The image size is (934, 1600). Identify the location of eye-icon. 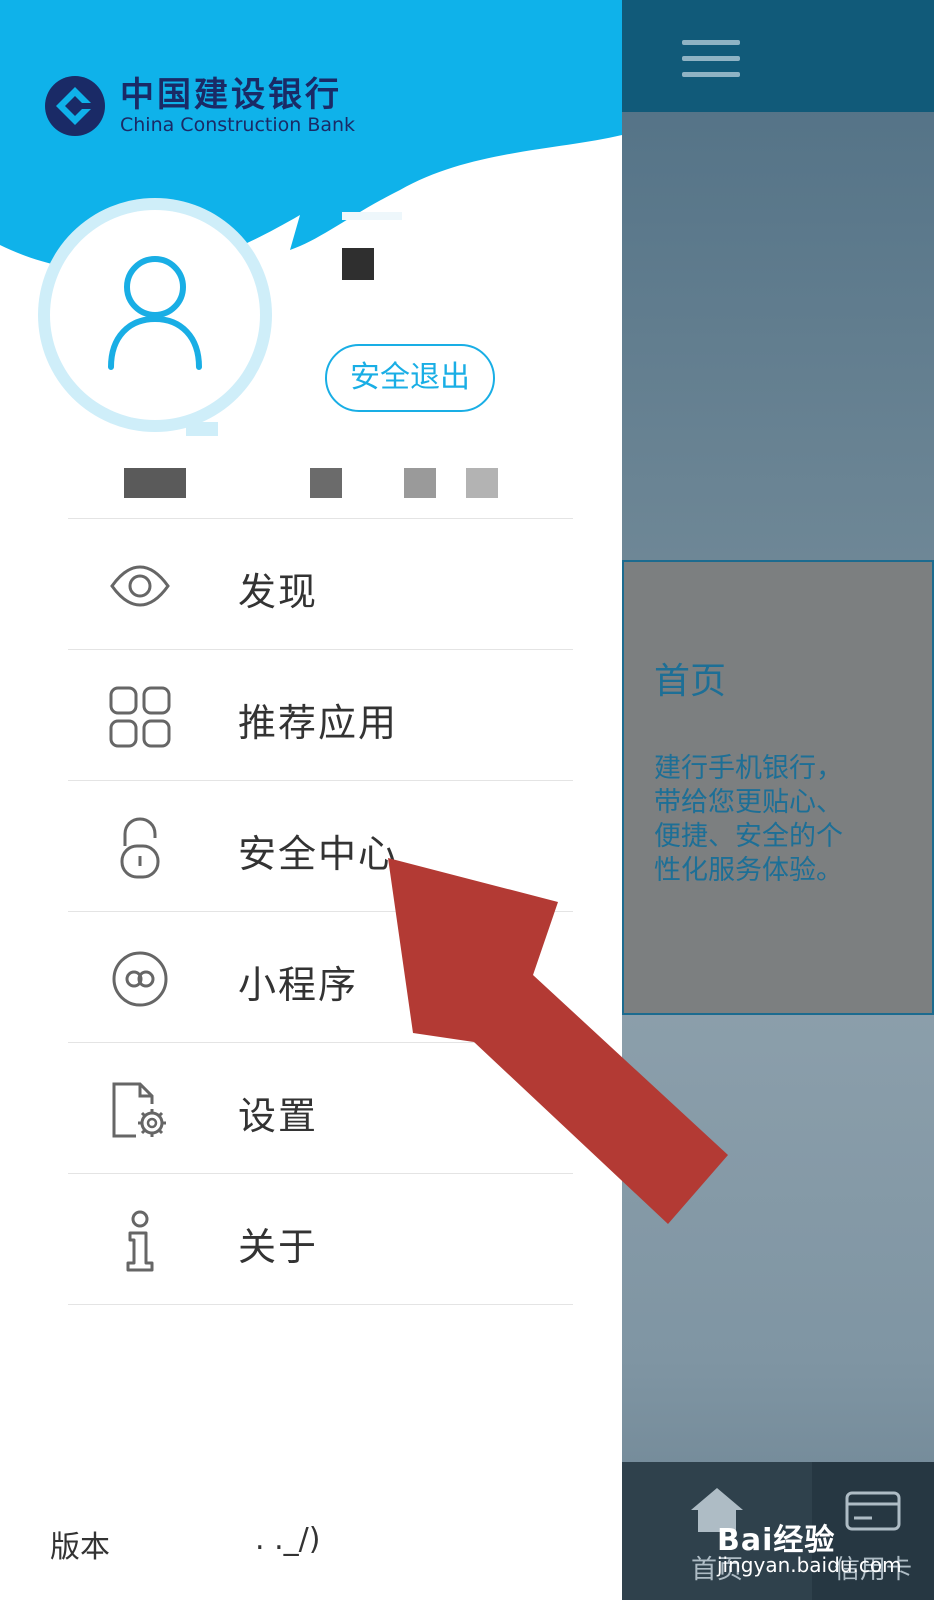
(140, 586).